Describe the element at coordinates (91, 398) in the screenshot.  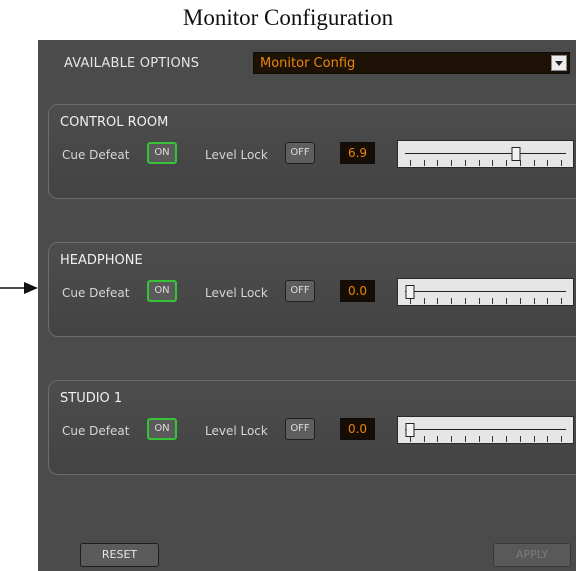
I see `section-title: STUDIO 1` at that location.